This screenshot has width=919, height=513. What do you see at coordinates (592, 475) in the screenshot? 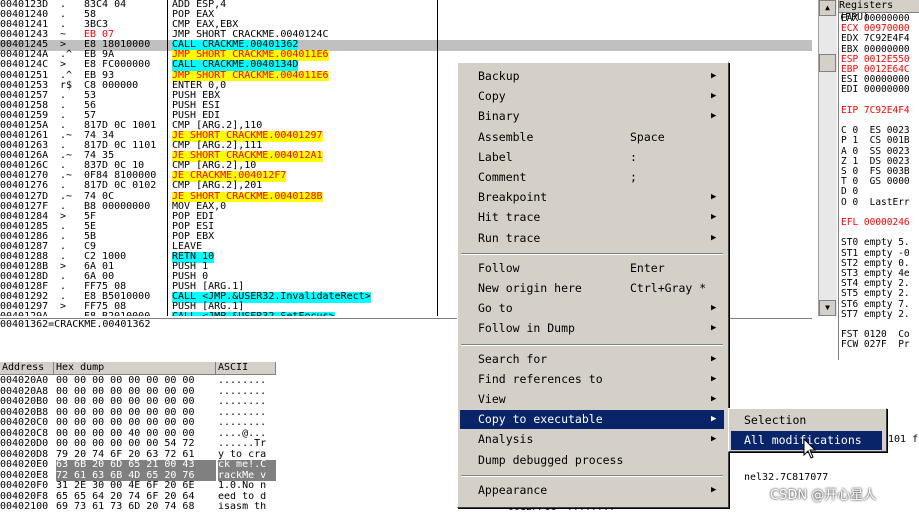
I see `menu-separator` at bounding box center [592, 475].